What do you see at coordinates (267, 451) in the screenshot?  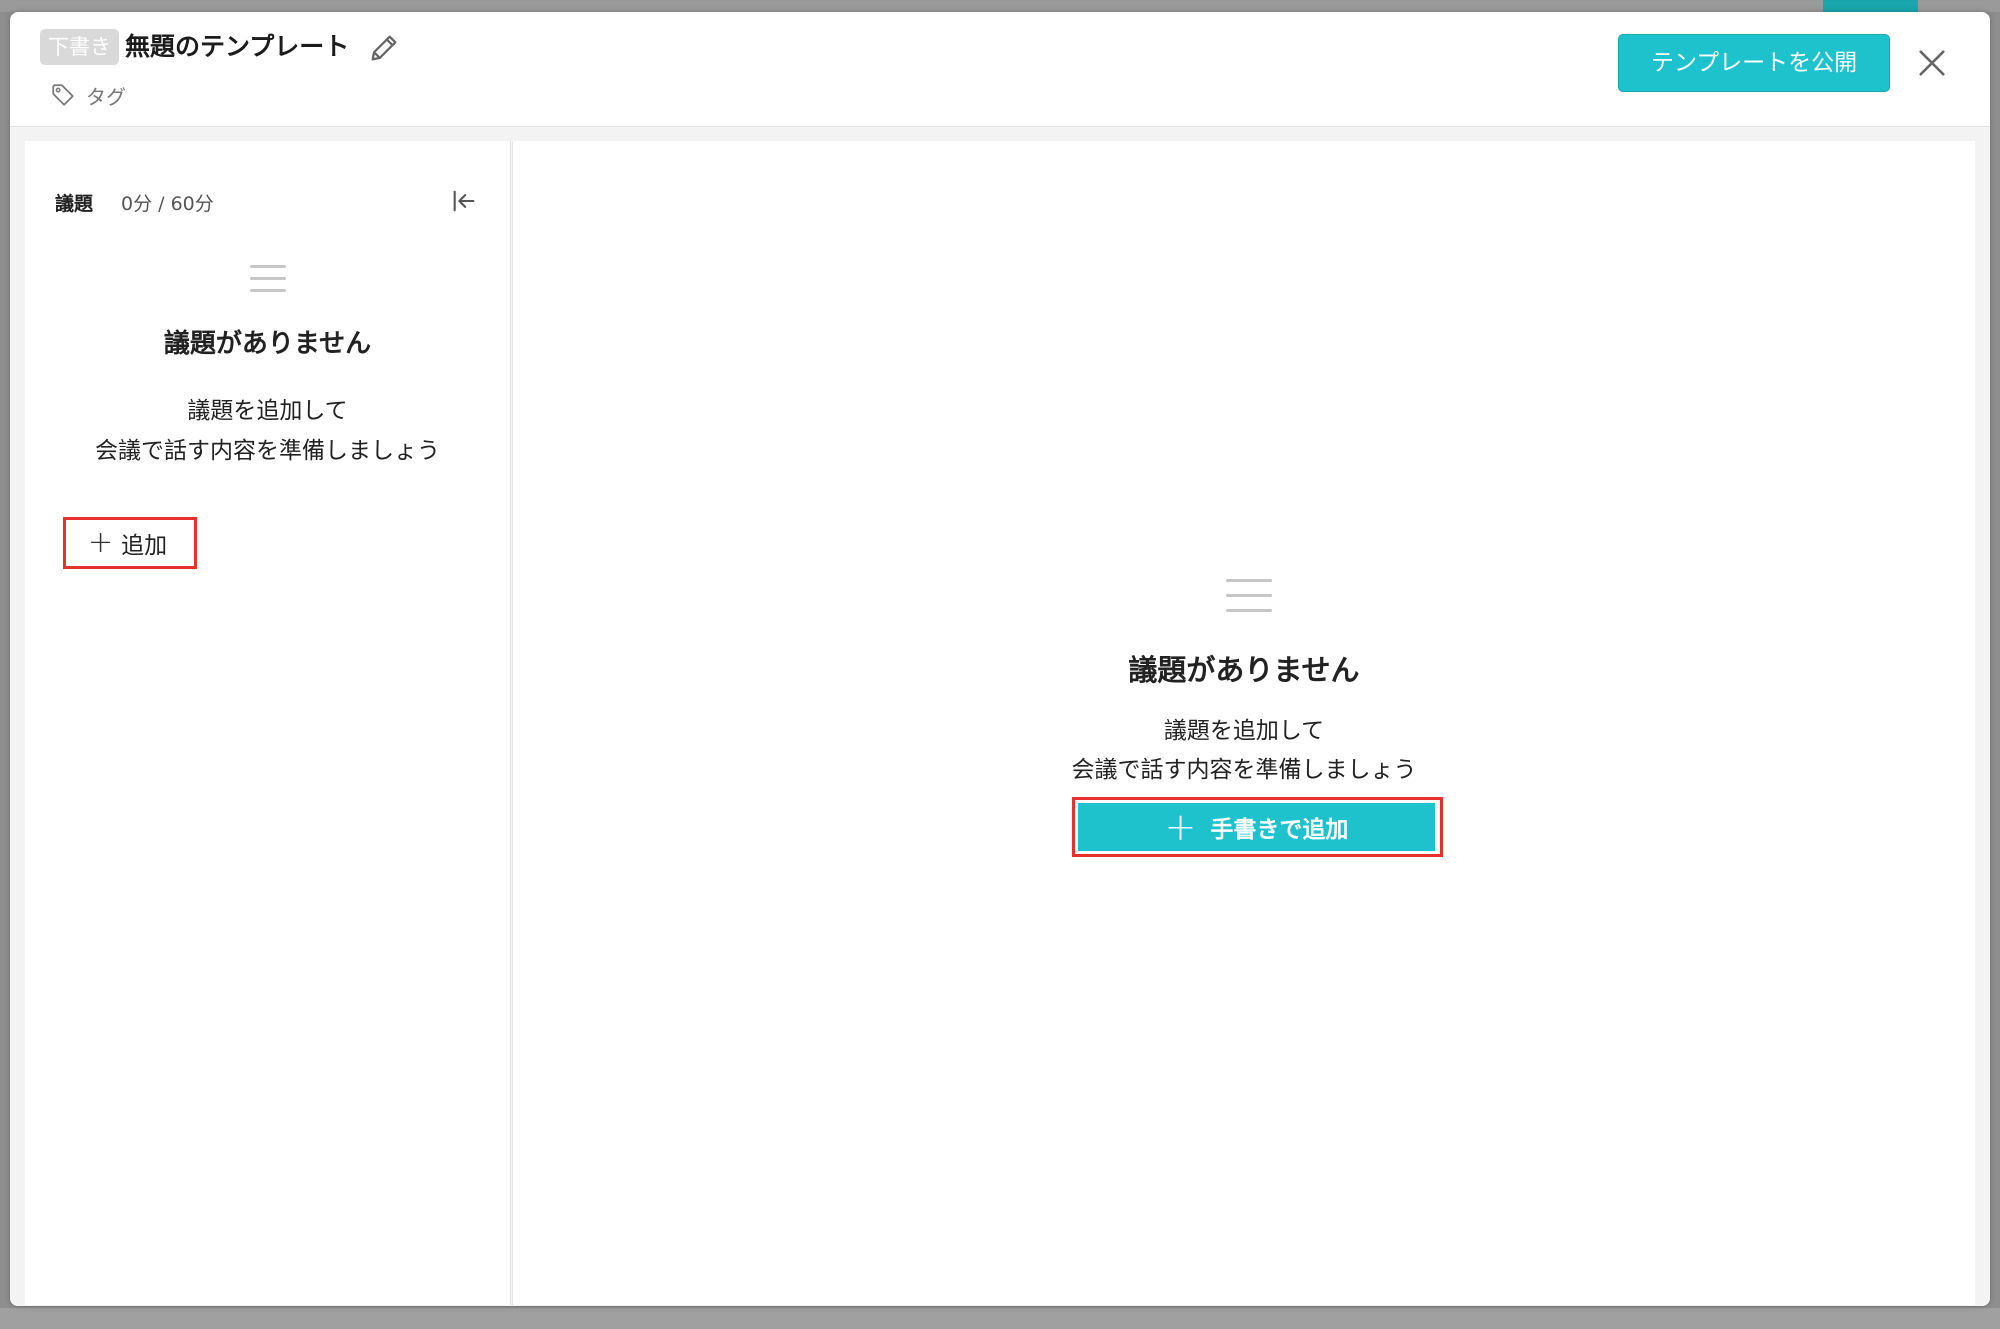 I see `sidebar-empty-description-2: 会議で話す内容を準備しましょう` at bounding box center [267, 451].